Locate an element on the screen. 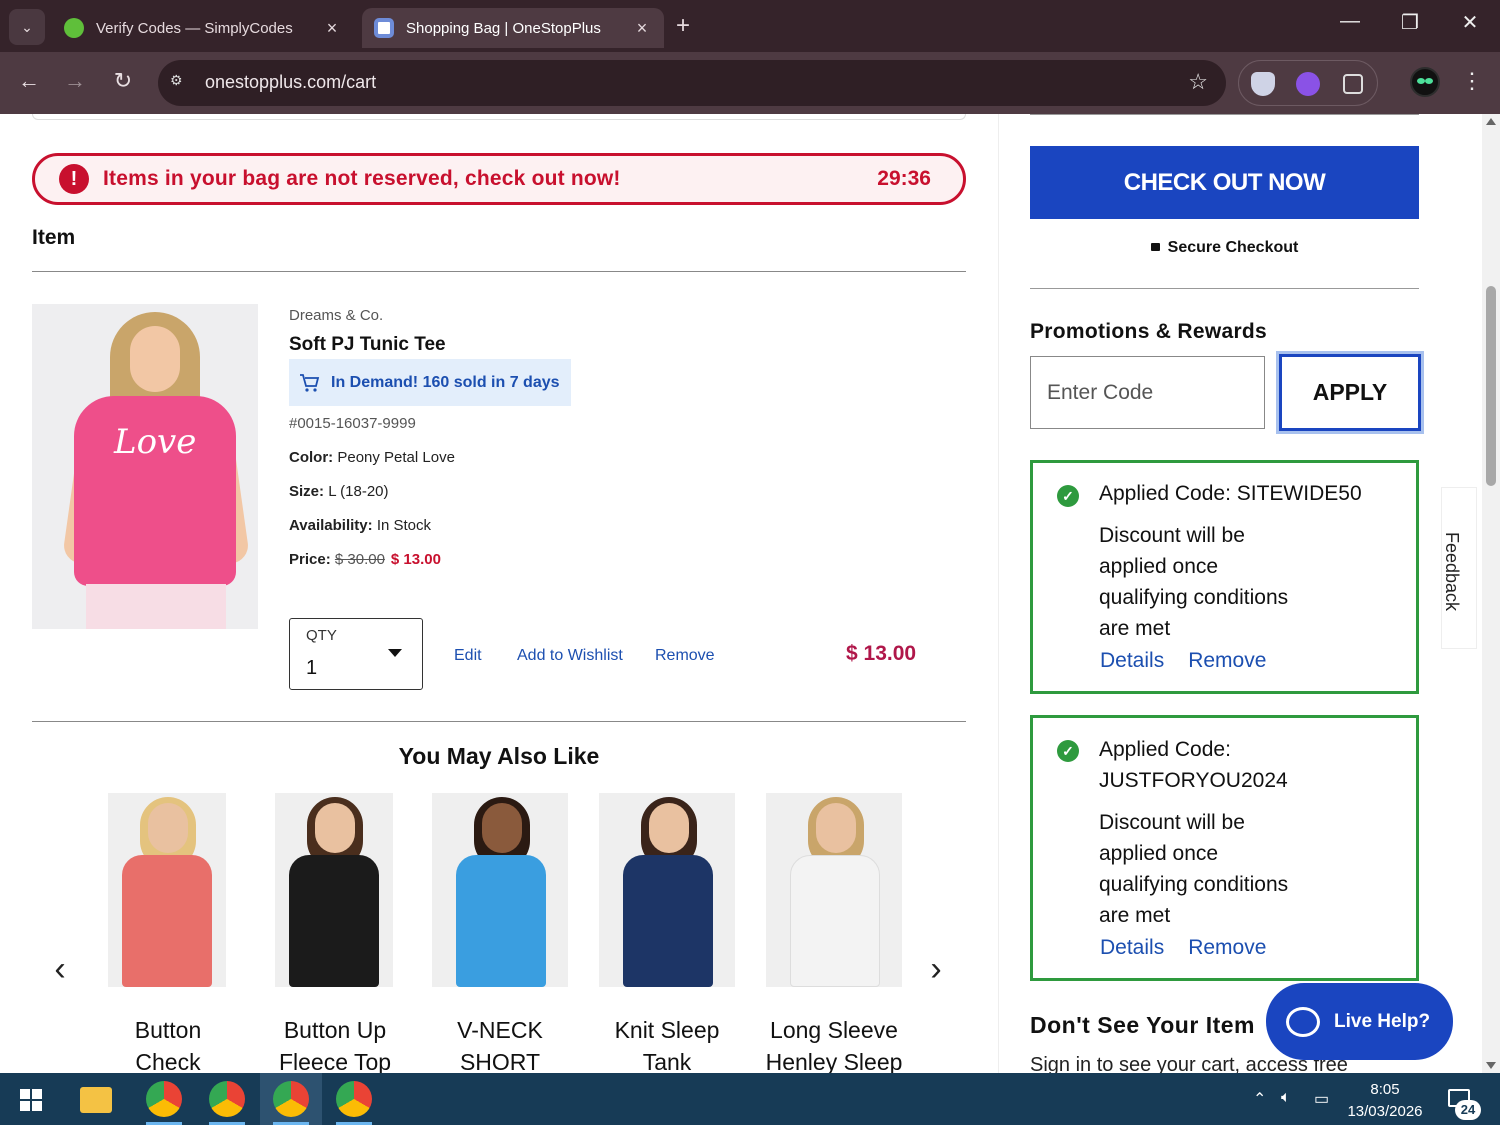  original-price: $ 30.00 is located at coordinates (359, 559).